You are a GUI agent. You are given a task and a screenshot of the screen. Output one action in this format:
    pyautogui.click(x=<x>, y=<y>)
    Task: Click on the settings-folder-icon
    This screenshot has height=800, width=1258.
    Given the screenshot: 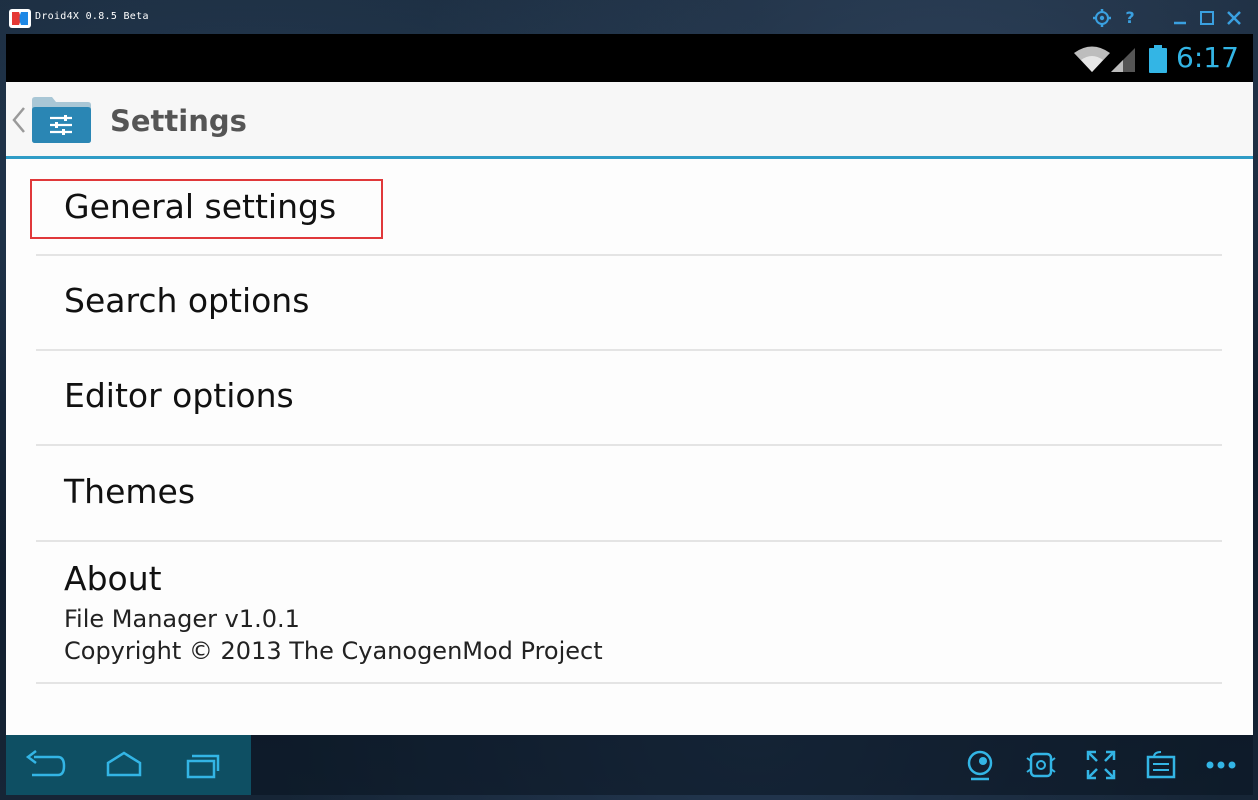 What is the action you would take?
    pyautogui.click(x=61, y=120)
    